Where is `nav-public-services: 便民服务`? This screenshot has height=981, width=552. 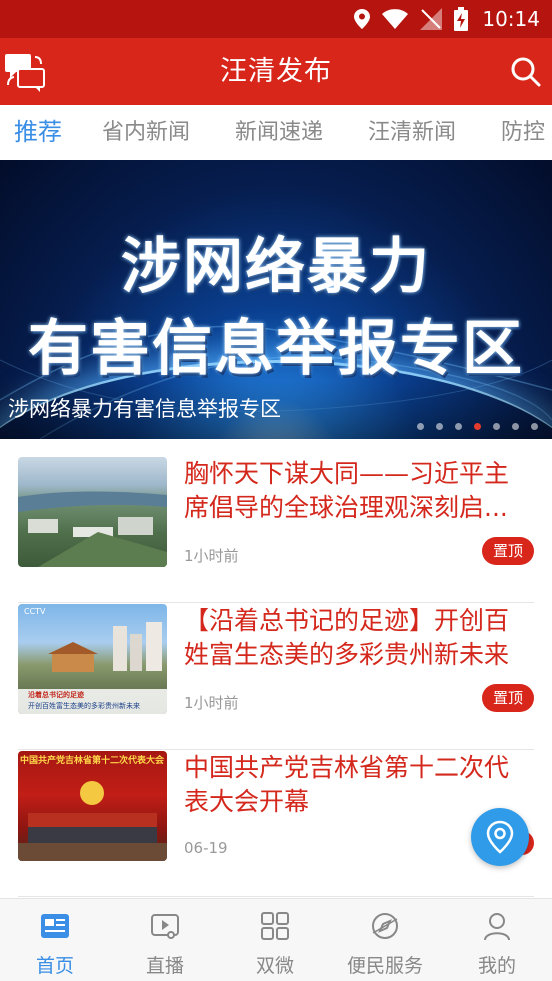
nav-public-services: 便民服务 is located at coordinates (385, 940).